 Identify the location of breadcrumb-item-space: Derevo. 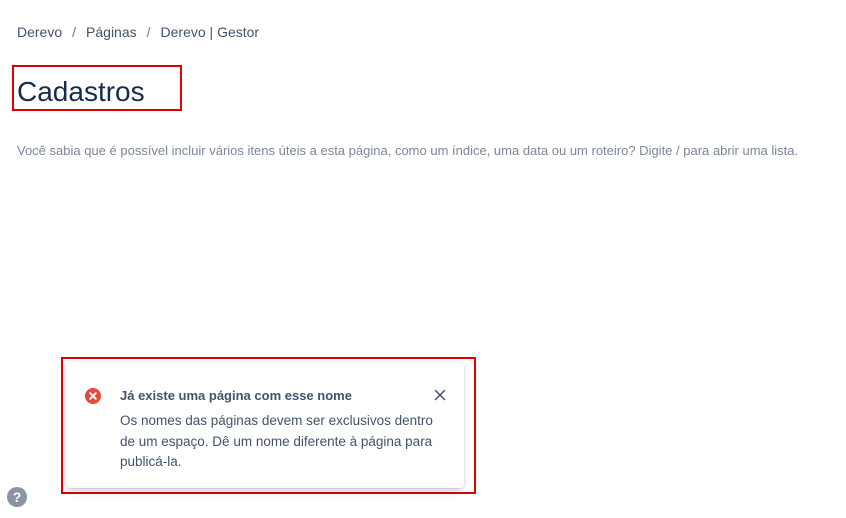
(39, 32).